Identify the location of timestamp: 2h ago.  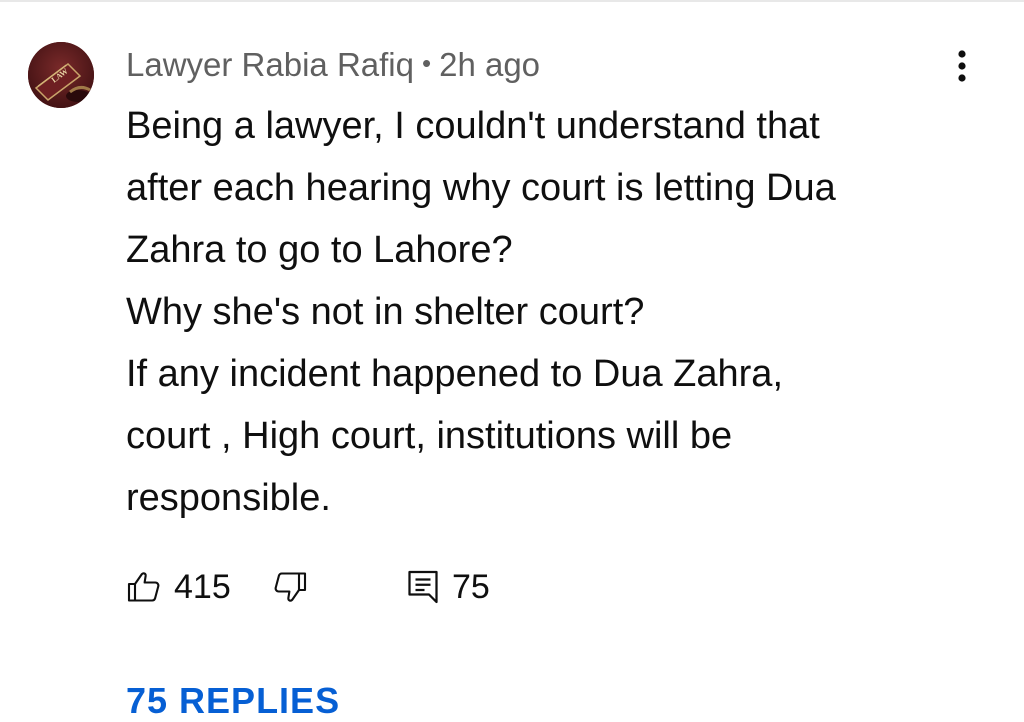
(489, 65).